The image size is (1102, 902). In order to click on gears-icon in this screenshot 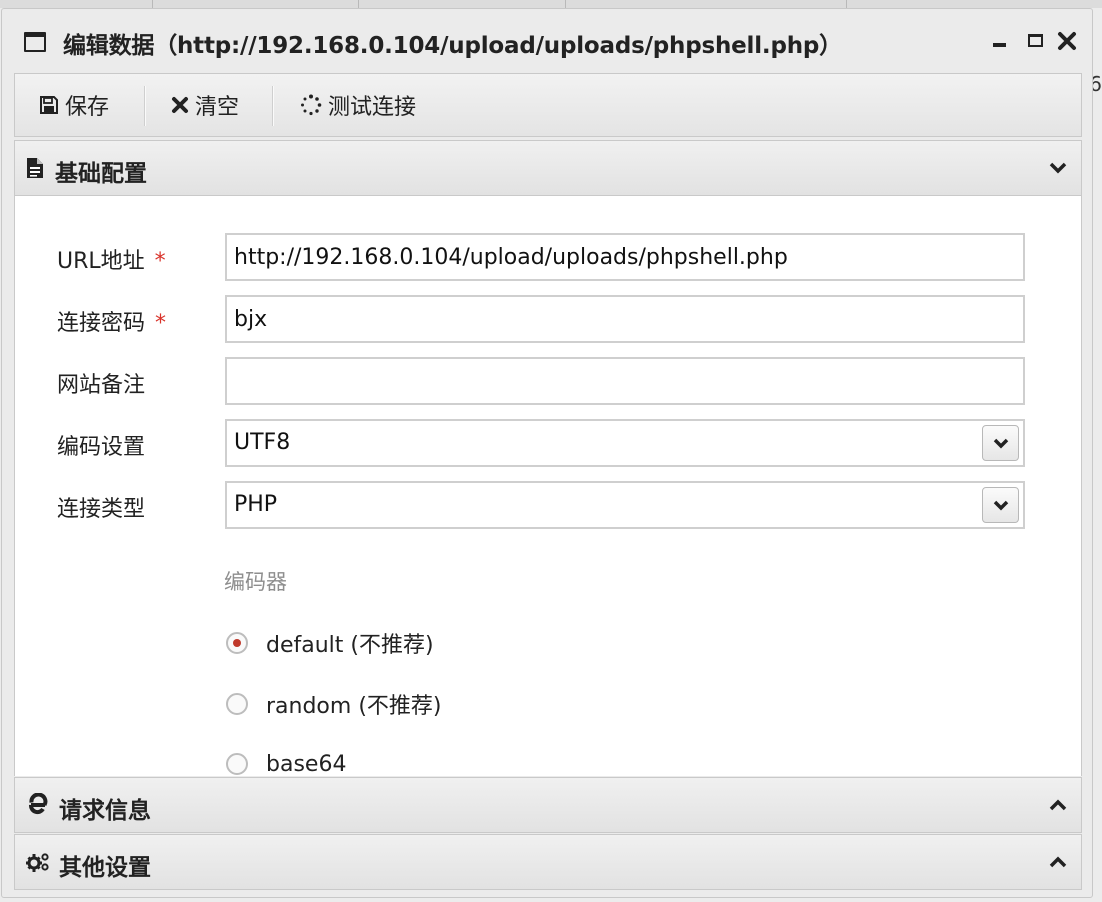, I will do `click(38, 862)`.